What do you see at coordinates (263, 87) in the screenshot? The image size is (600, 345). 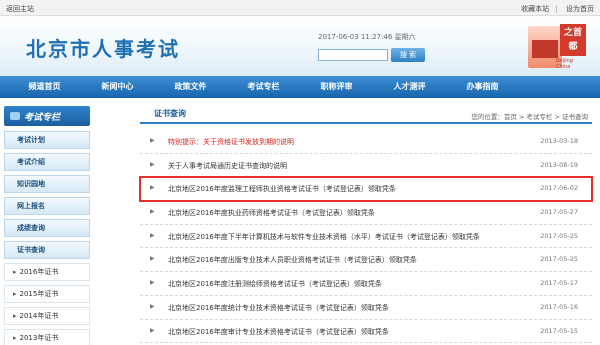 I see `nav-item-exam: 考试专栏` at bounding box center [263, 87].